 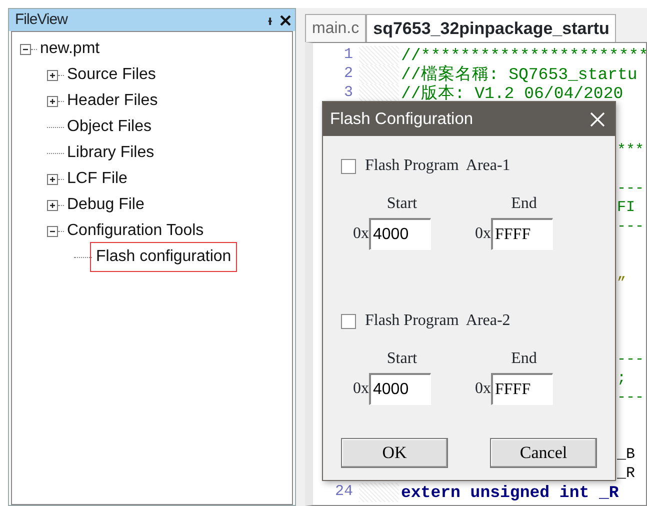 I want to click on line-number: 2, so click(x=347, y=74).